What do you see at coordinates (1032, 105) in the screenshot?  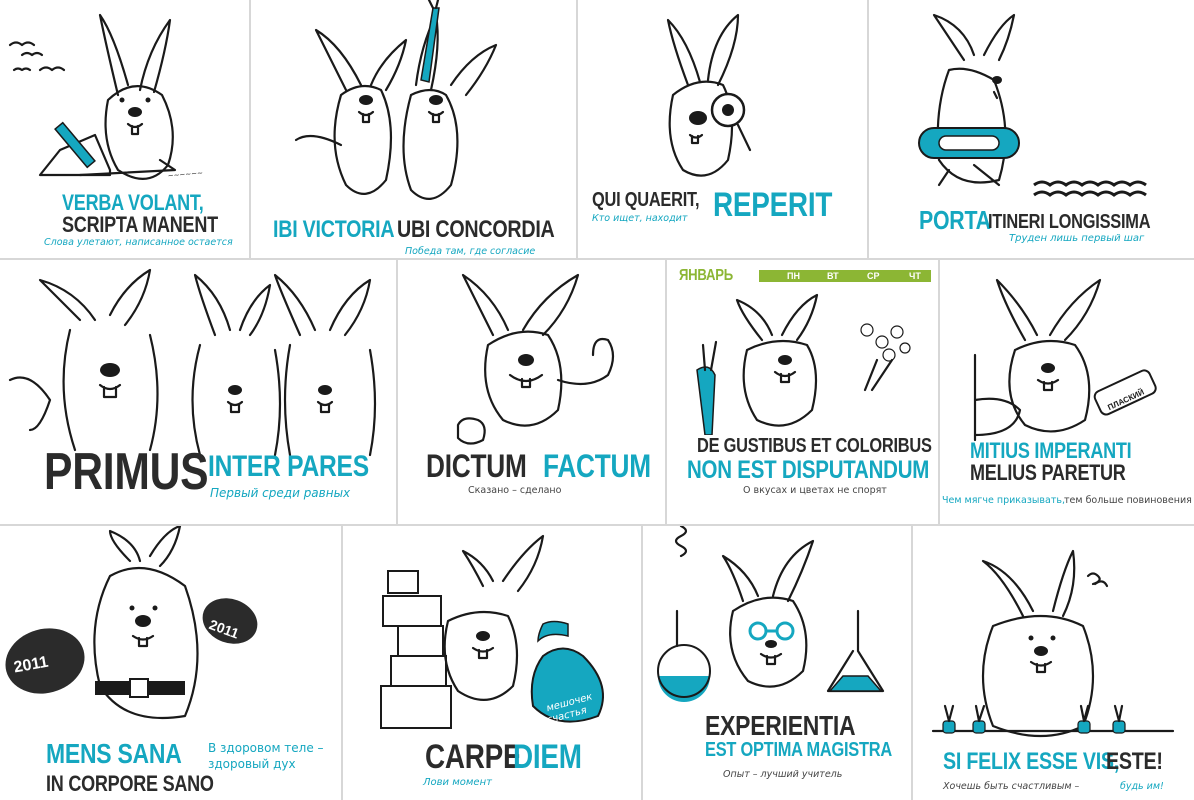 I see `swim-ring-bunny-illustration` at bounding box center [1032, 105].